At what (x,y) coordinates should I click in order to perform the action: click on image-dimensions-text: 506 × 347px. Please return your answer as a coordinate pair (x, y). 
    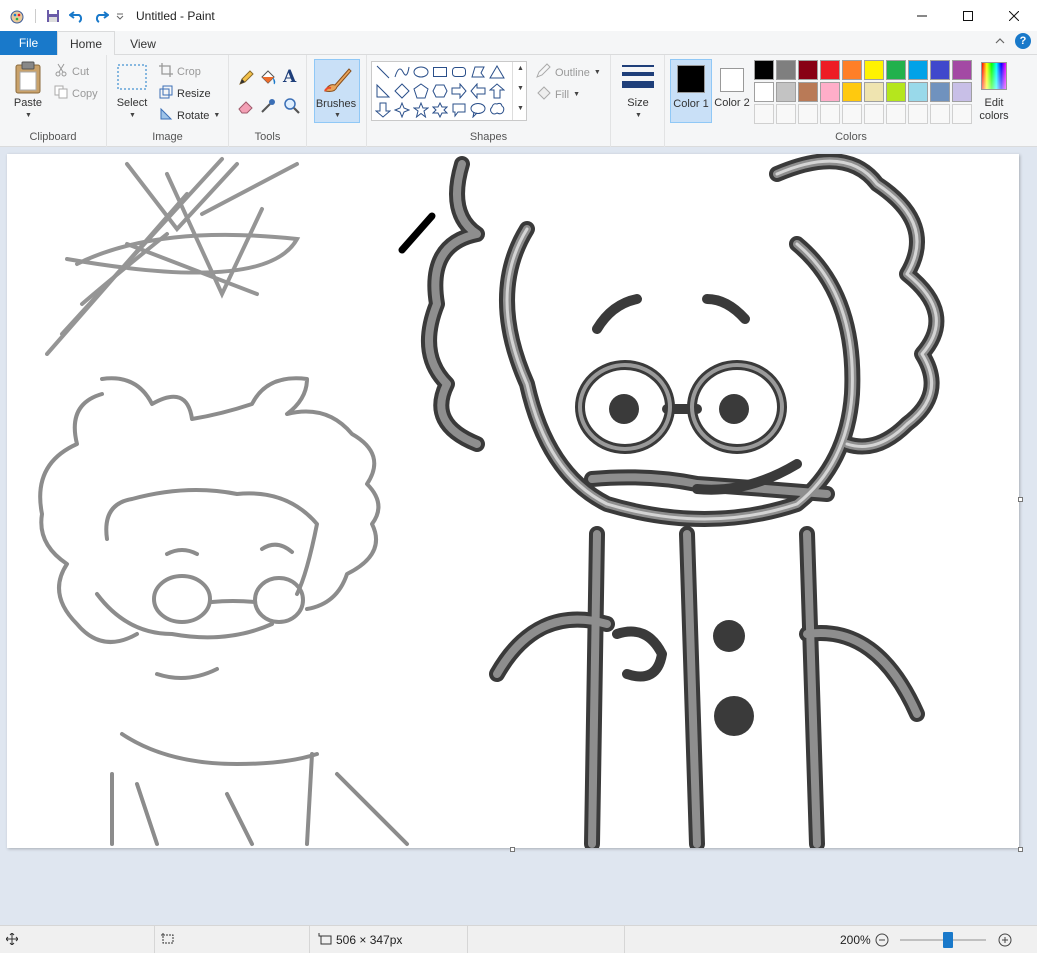
    Looking at the image, I should click on (369, 940).